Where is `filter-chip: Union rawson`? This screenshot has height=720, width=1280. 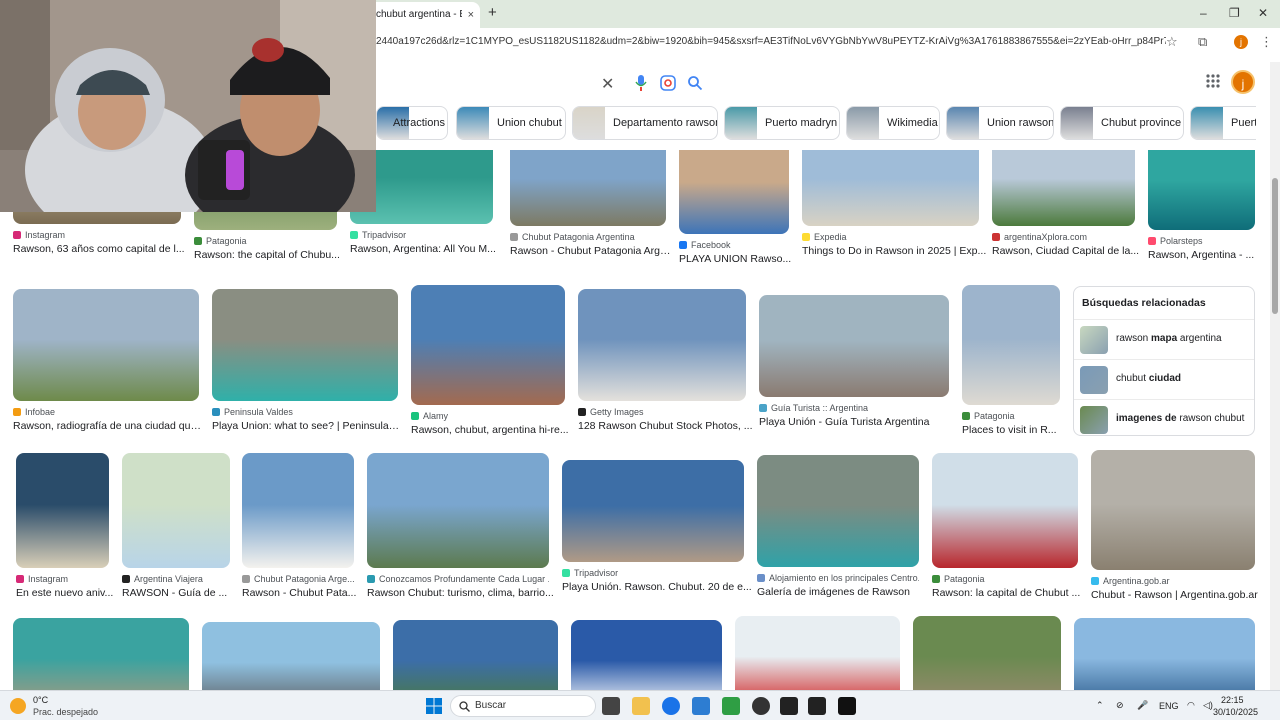 filter-chip: Union rawson is located at coordinates (1000, 123).